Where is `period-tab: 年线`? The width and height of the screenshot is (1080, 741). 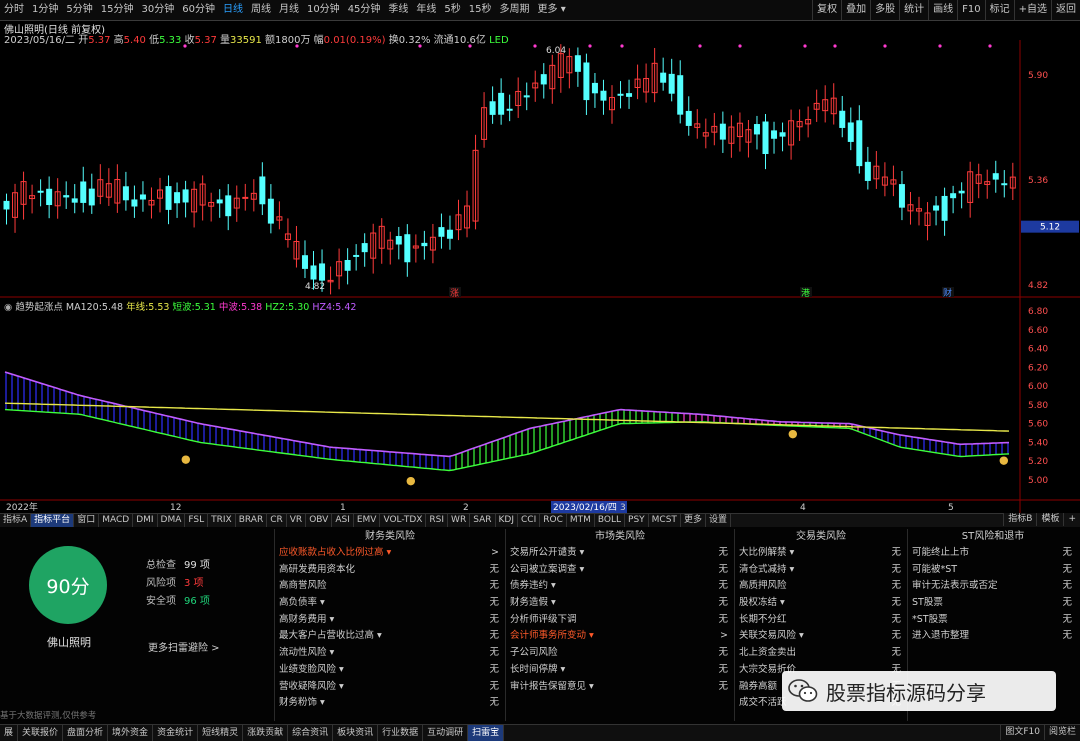 period-tab: 年线 is located at coordinates (426, 10).